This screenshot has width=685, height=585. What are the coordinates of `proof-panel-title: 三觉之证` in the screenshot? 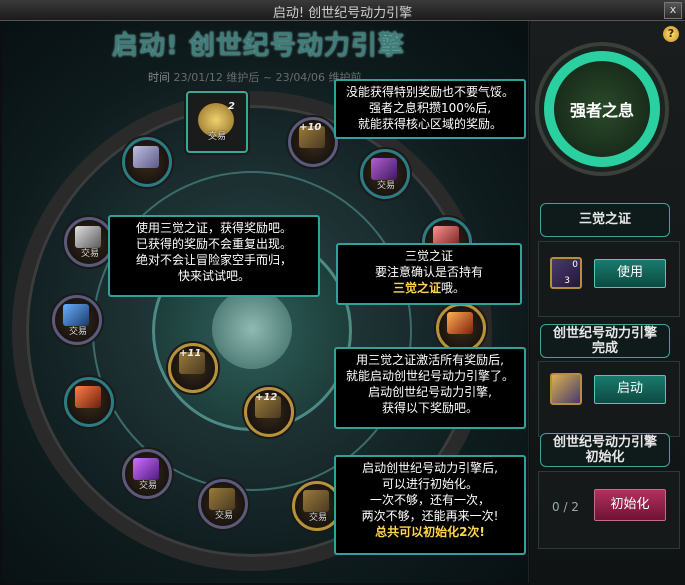 It's located at (605, 220).